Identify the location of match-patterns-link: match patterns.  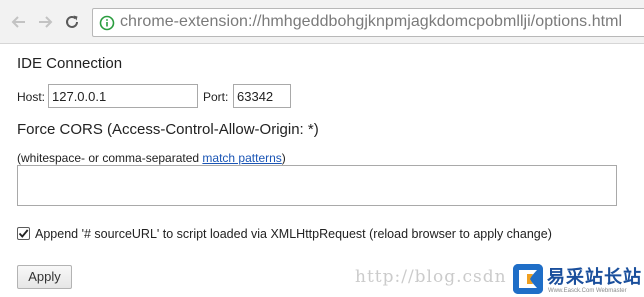
(241, 158).